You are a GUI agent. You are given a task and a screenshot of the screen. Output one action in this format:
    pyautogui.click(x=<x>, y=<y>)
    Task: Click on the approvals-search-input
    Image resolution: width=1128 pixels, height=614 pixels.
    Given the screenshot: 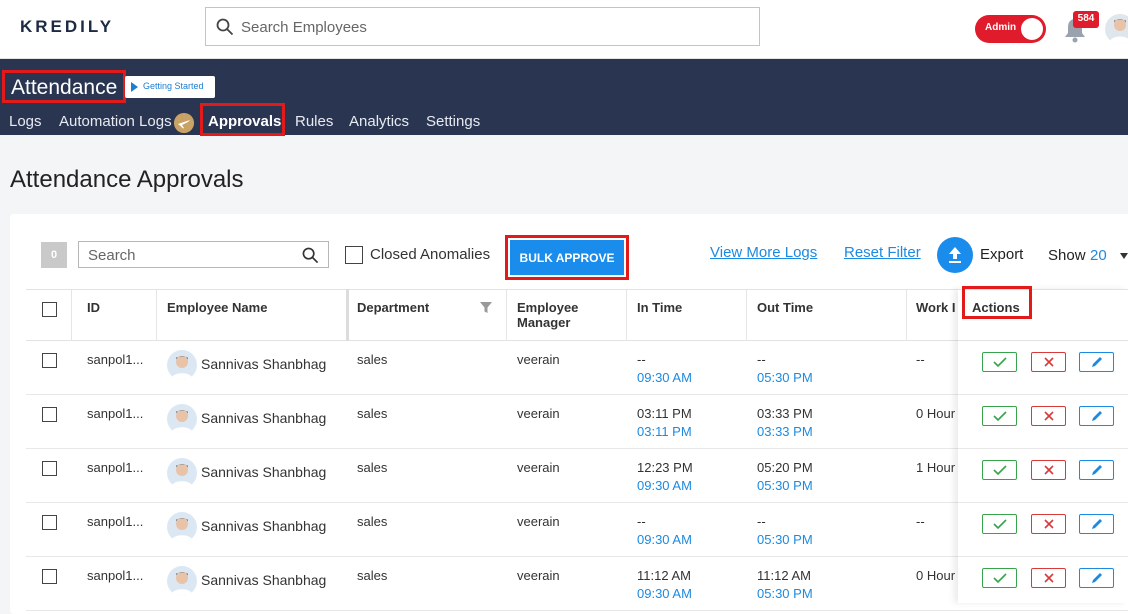 What is the action you would take?
    pyautogui.click(x=188, y=255)
    